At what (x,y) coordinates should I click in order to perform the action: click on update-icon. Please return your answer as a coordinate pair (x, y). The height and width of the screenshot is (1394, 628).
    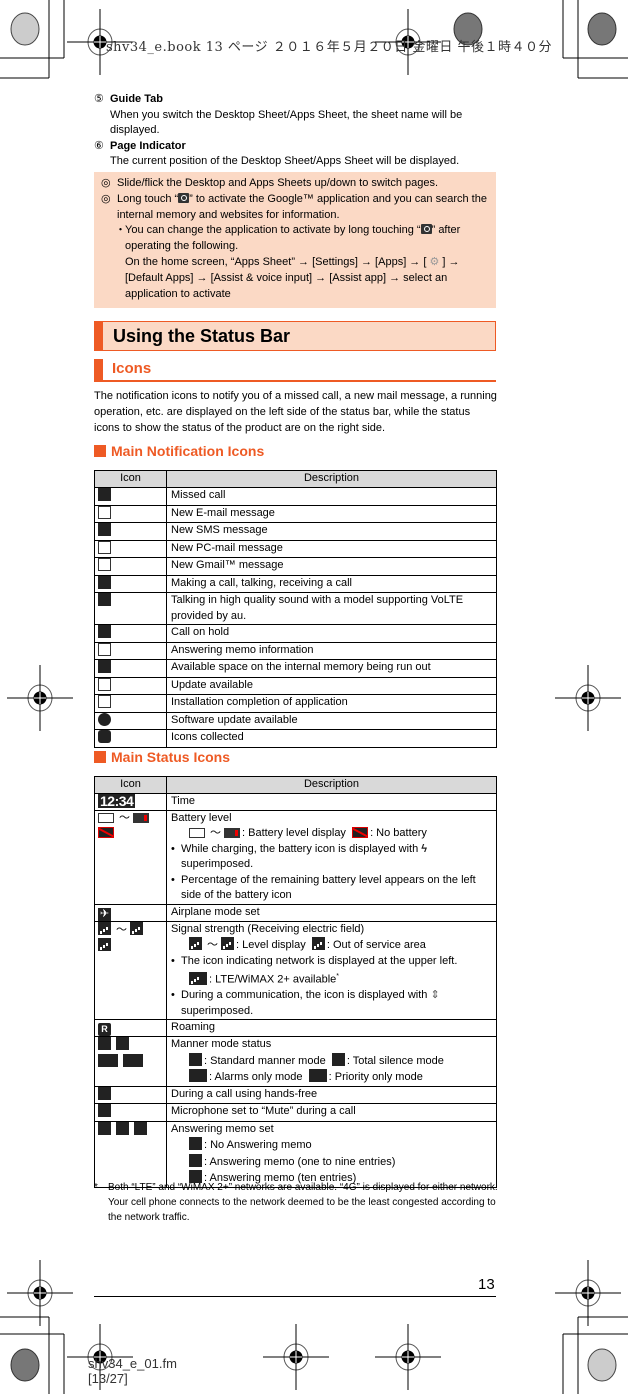
    Looking at the image, I should click on (104, 684).